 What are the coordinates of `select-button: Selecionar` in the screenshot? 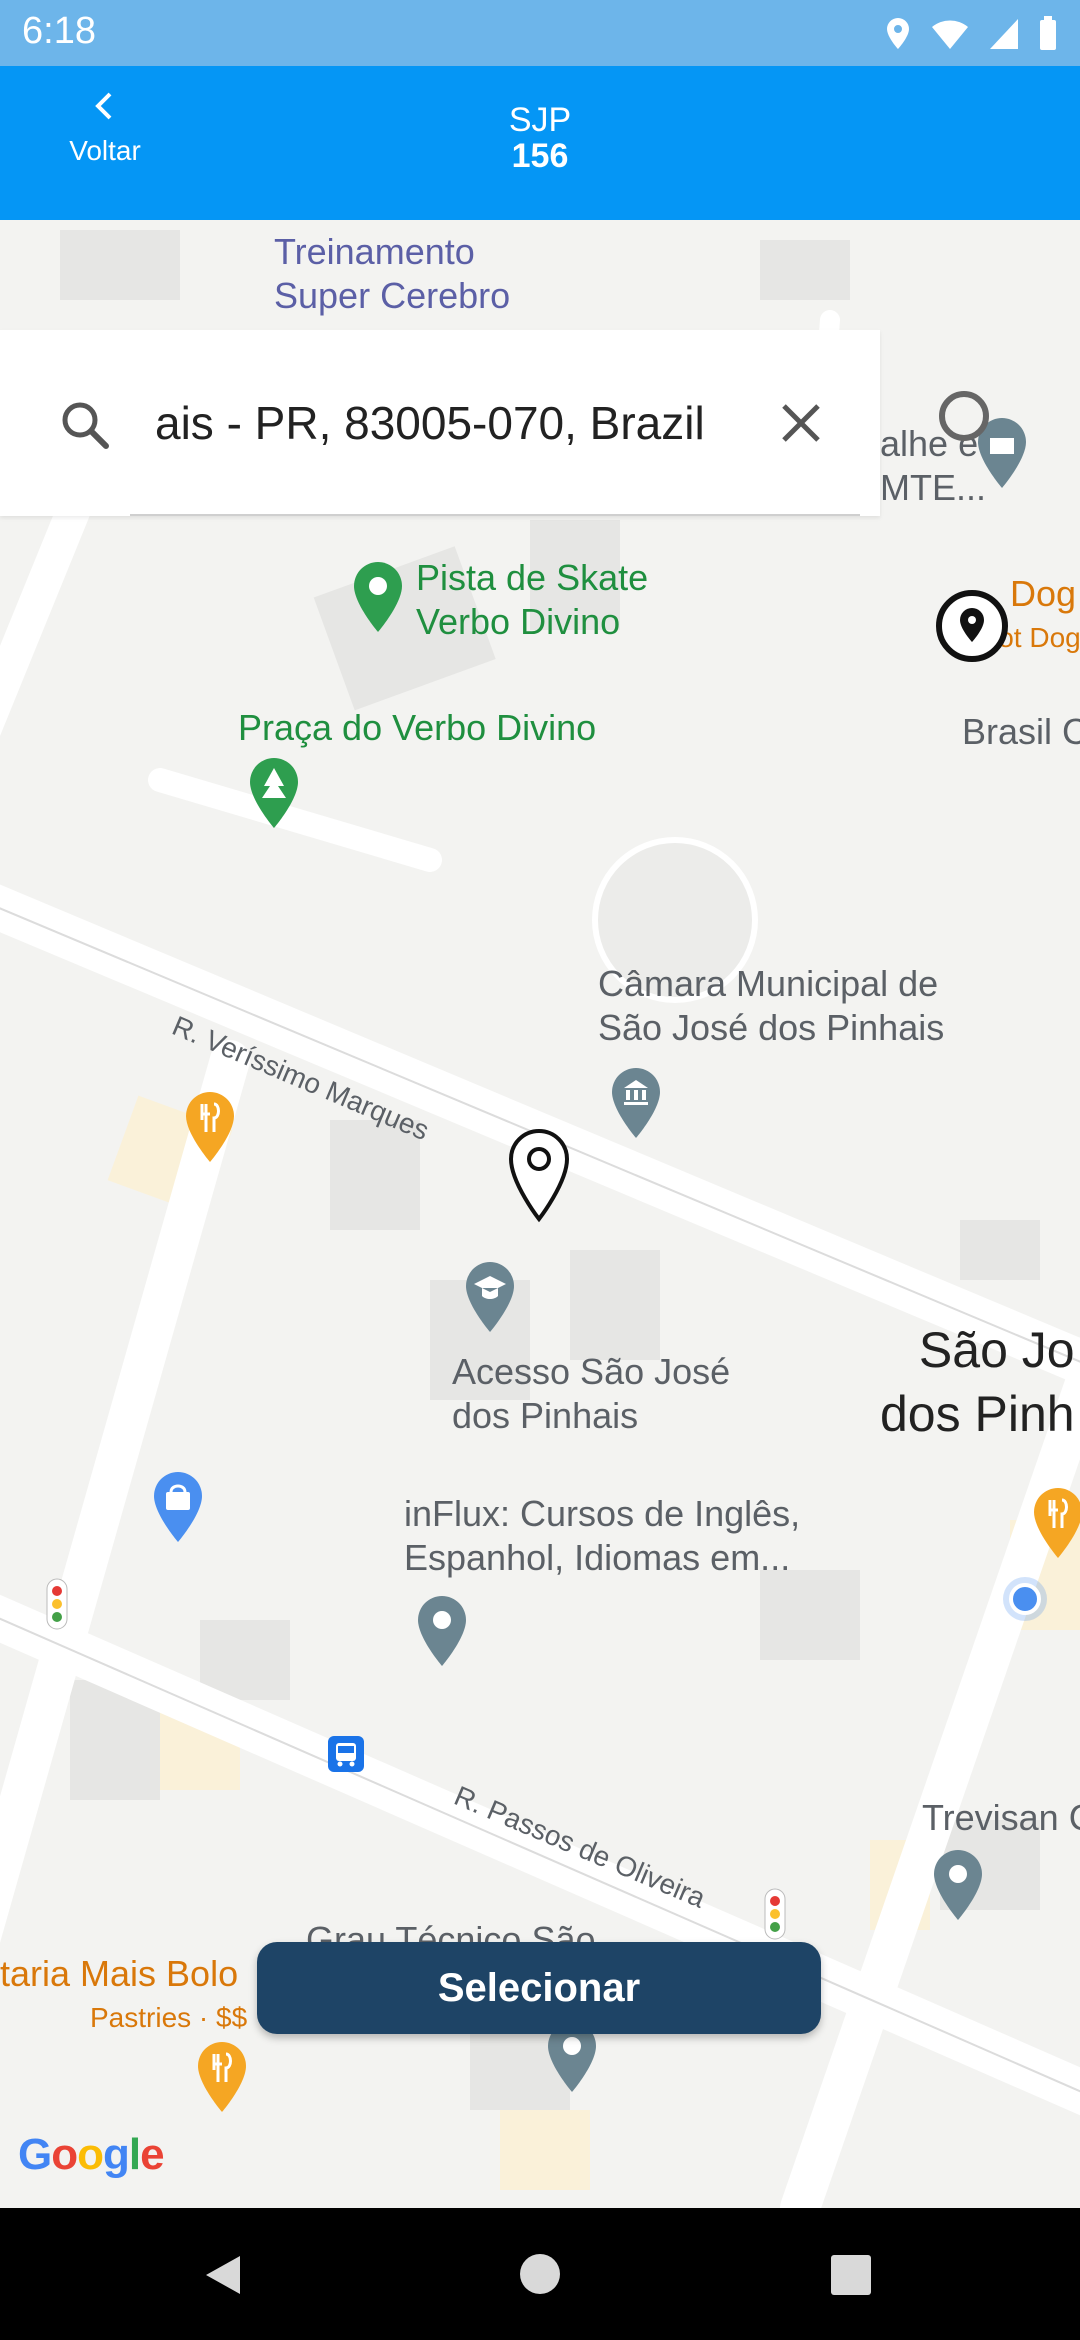 It's located at (539, 1988).